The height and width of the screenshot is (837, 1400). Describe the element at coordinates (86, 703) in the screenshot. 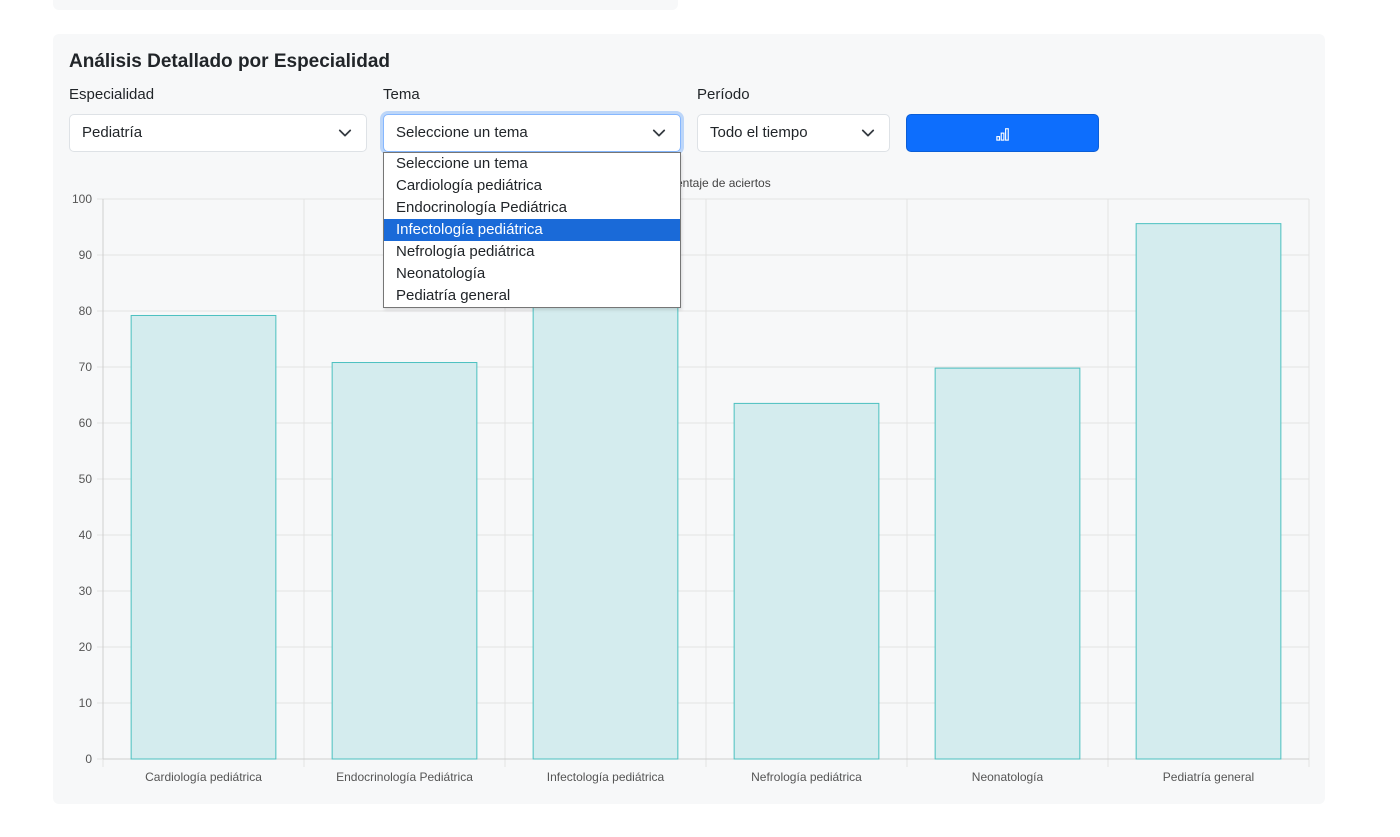

I see `y-tick-label: 10` at that location.